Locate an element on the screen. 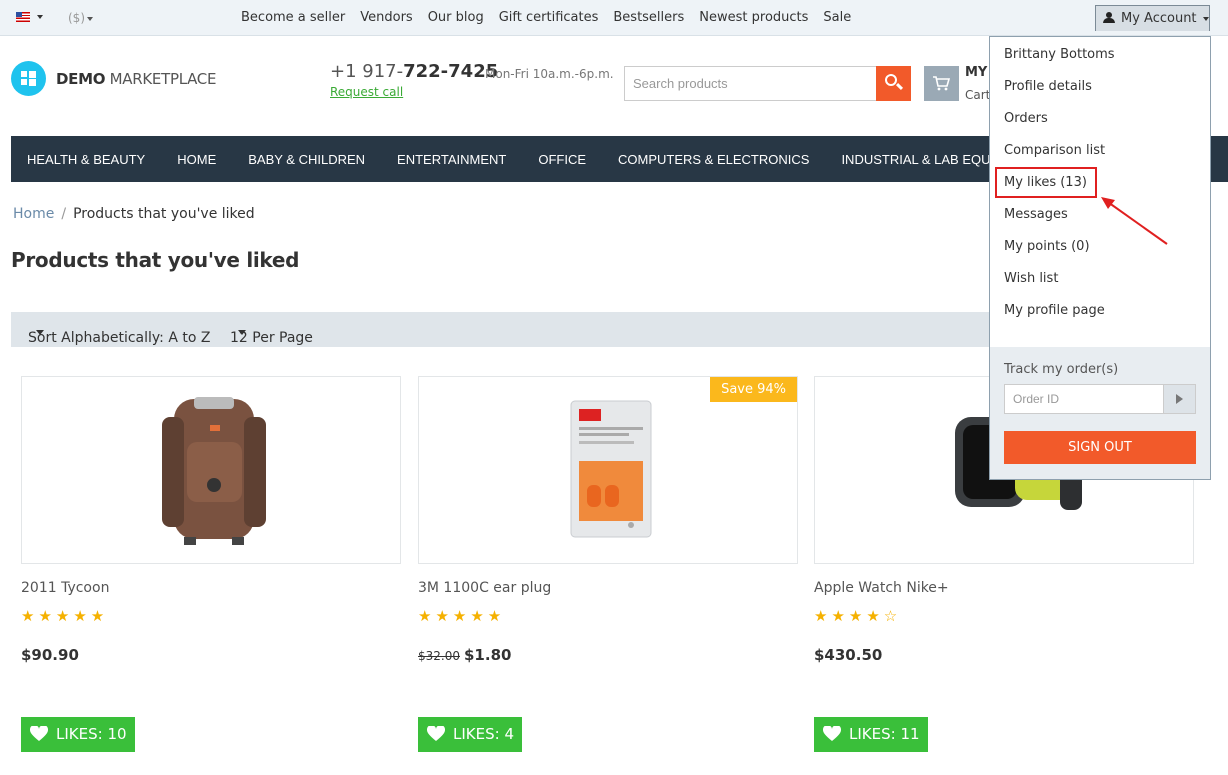 This screenshot has width=1228, height=775. current-price: $90.90 is located at coordinates (50, 655).